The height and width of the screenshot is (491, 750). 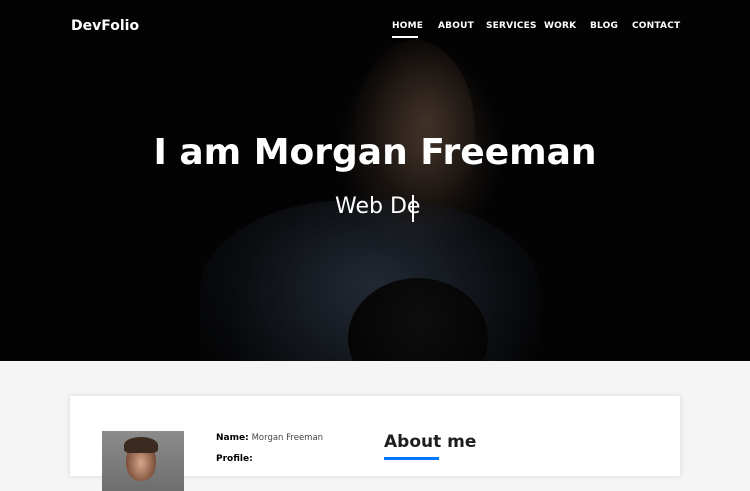 I want to click on nav-services: SERVICES, so click(x=511, y=26).